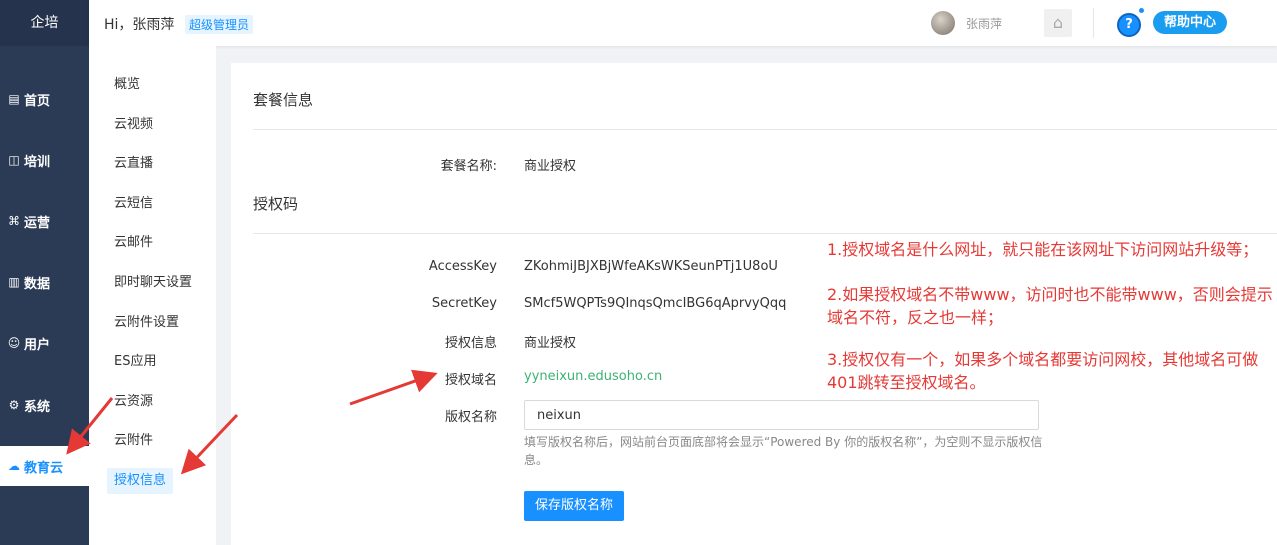 Image resolution: width=1277 pixels, height=545 pixels. Describe the element at coordinates (37, 162) in the screenshot. I see `sidebar-item-label: 培训` at that location.